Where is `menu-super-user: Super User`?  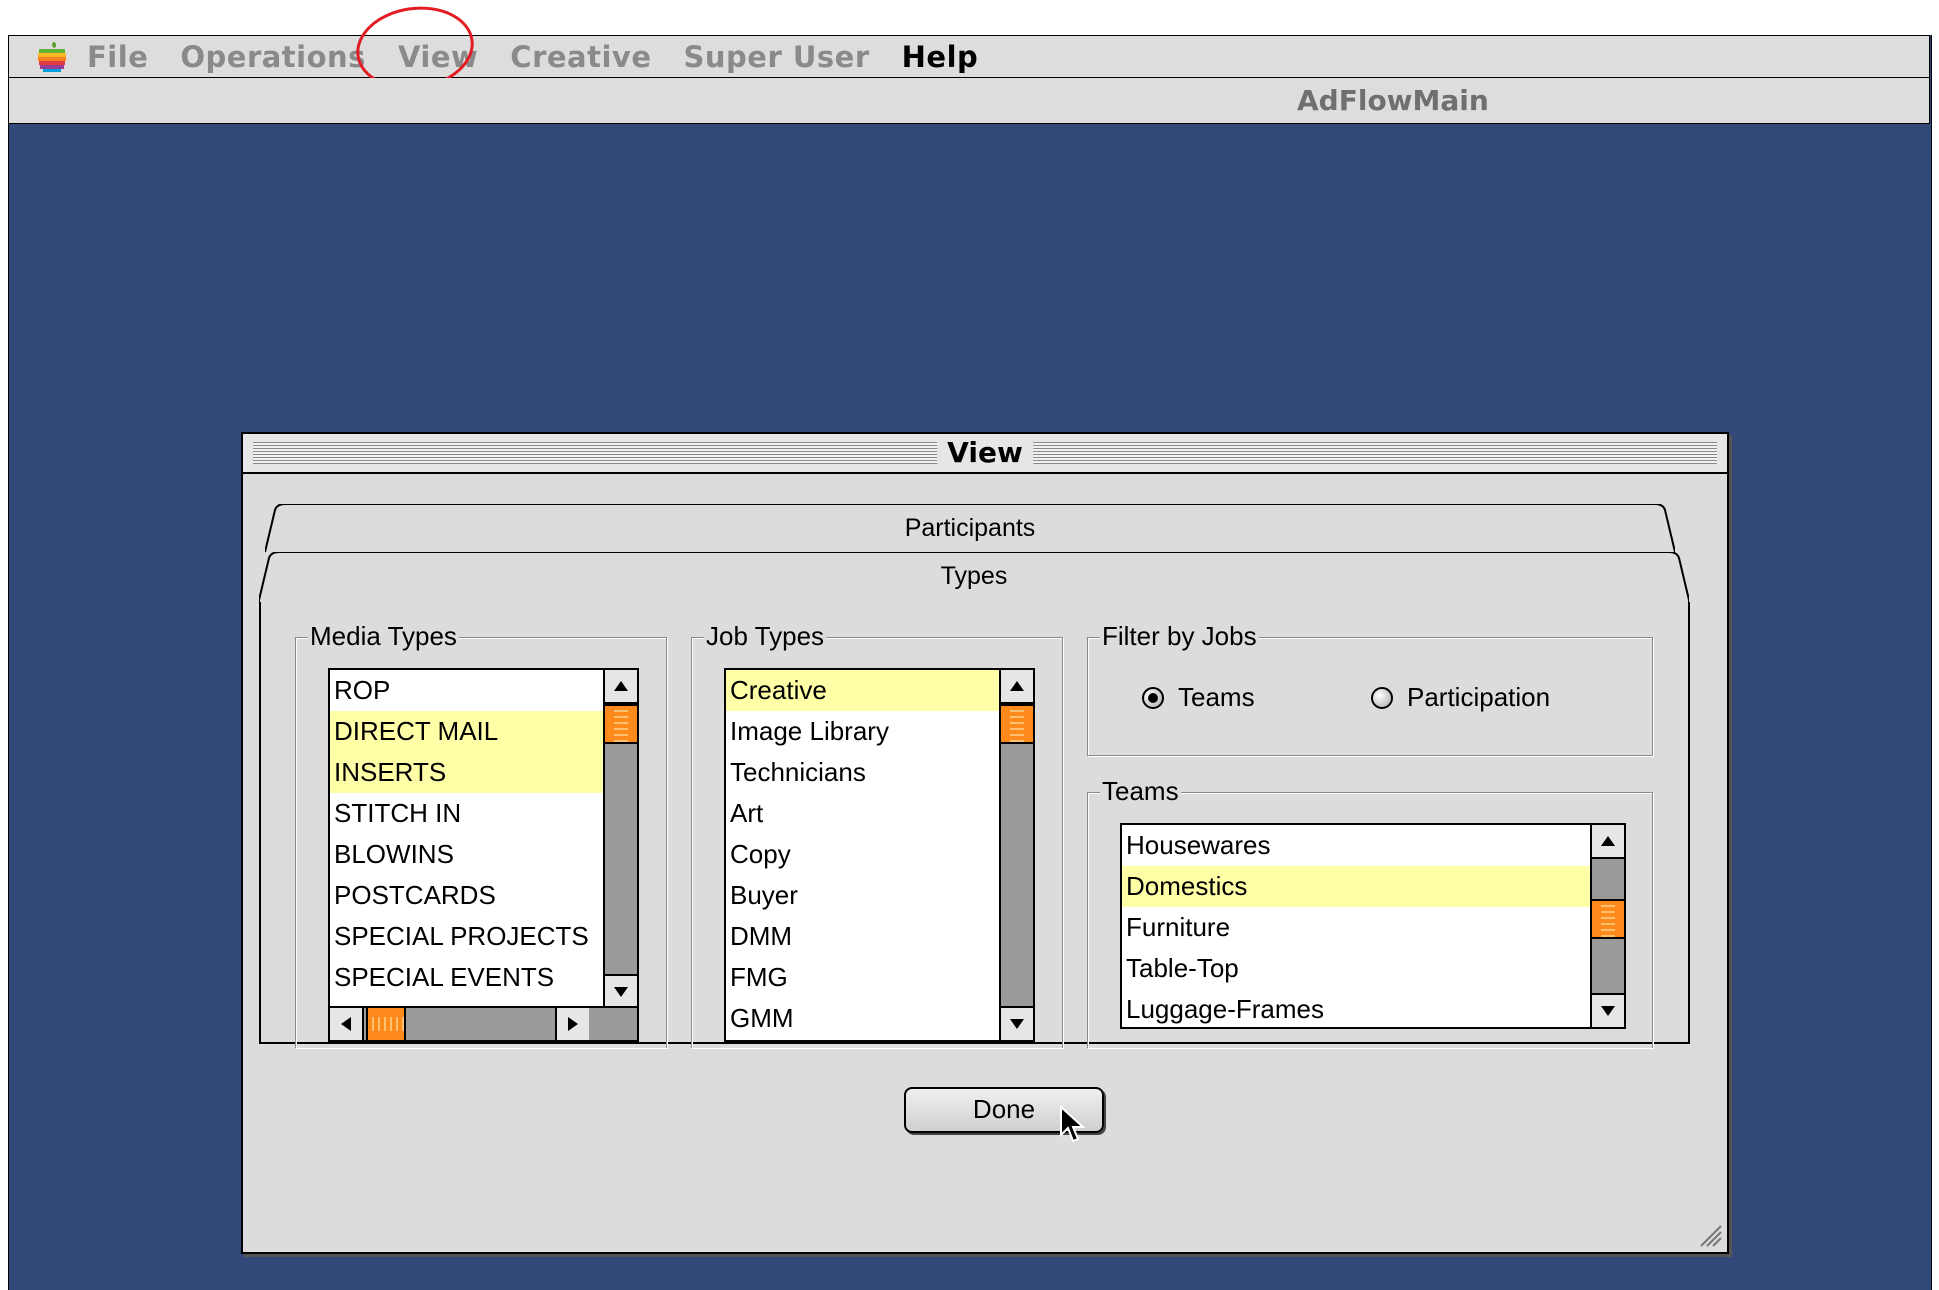 menu-super-user: Super User is located at coordinates (777, 57).